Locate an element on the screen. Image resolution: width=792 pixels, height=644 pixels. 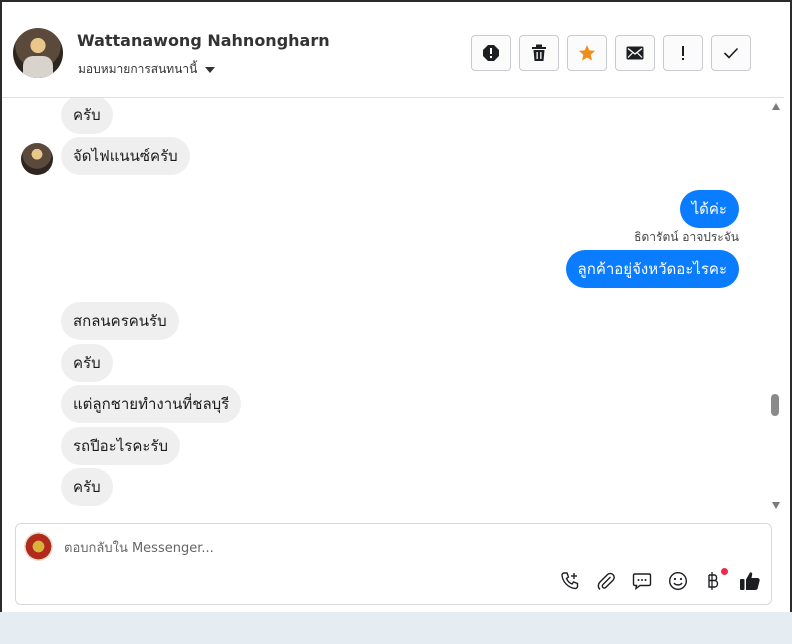
thread-scrollbar is located at coordinates (776, 305).